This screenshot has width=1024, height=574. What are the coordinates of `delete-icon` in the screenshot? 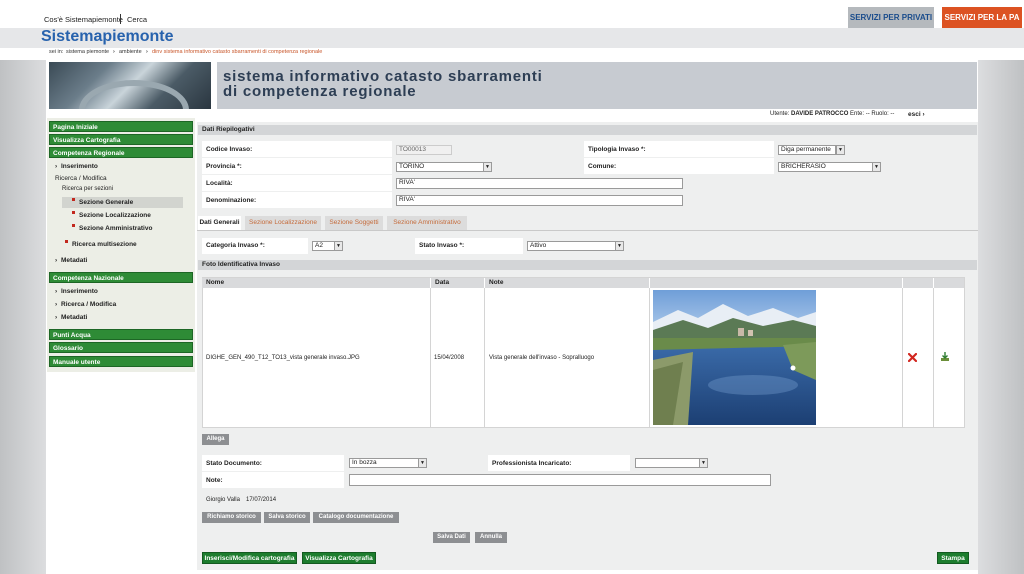 It's located at (912, 357).